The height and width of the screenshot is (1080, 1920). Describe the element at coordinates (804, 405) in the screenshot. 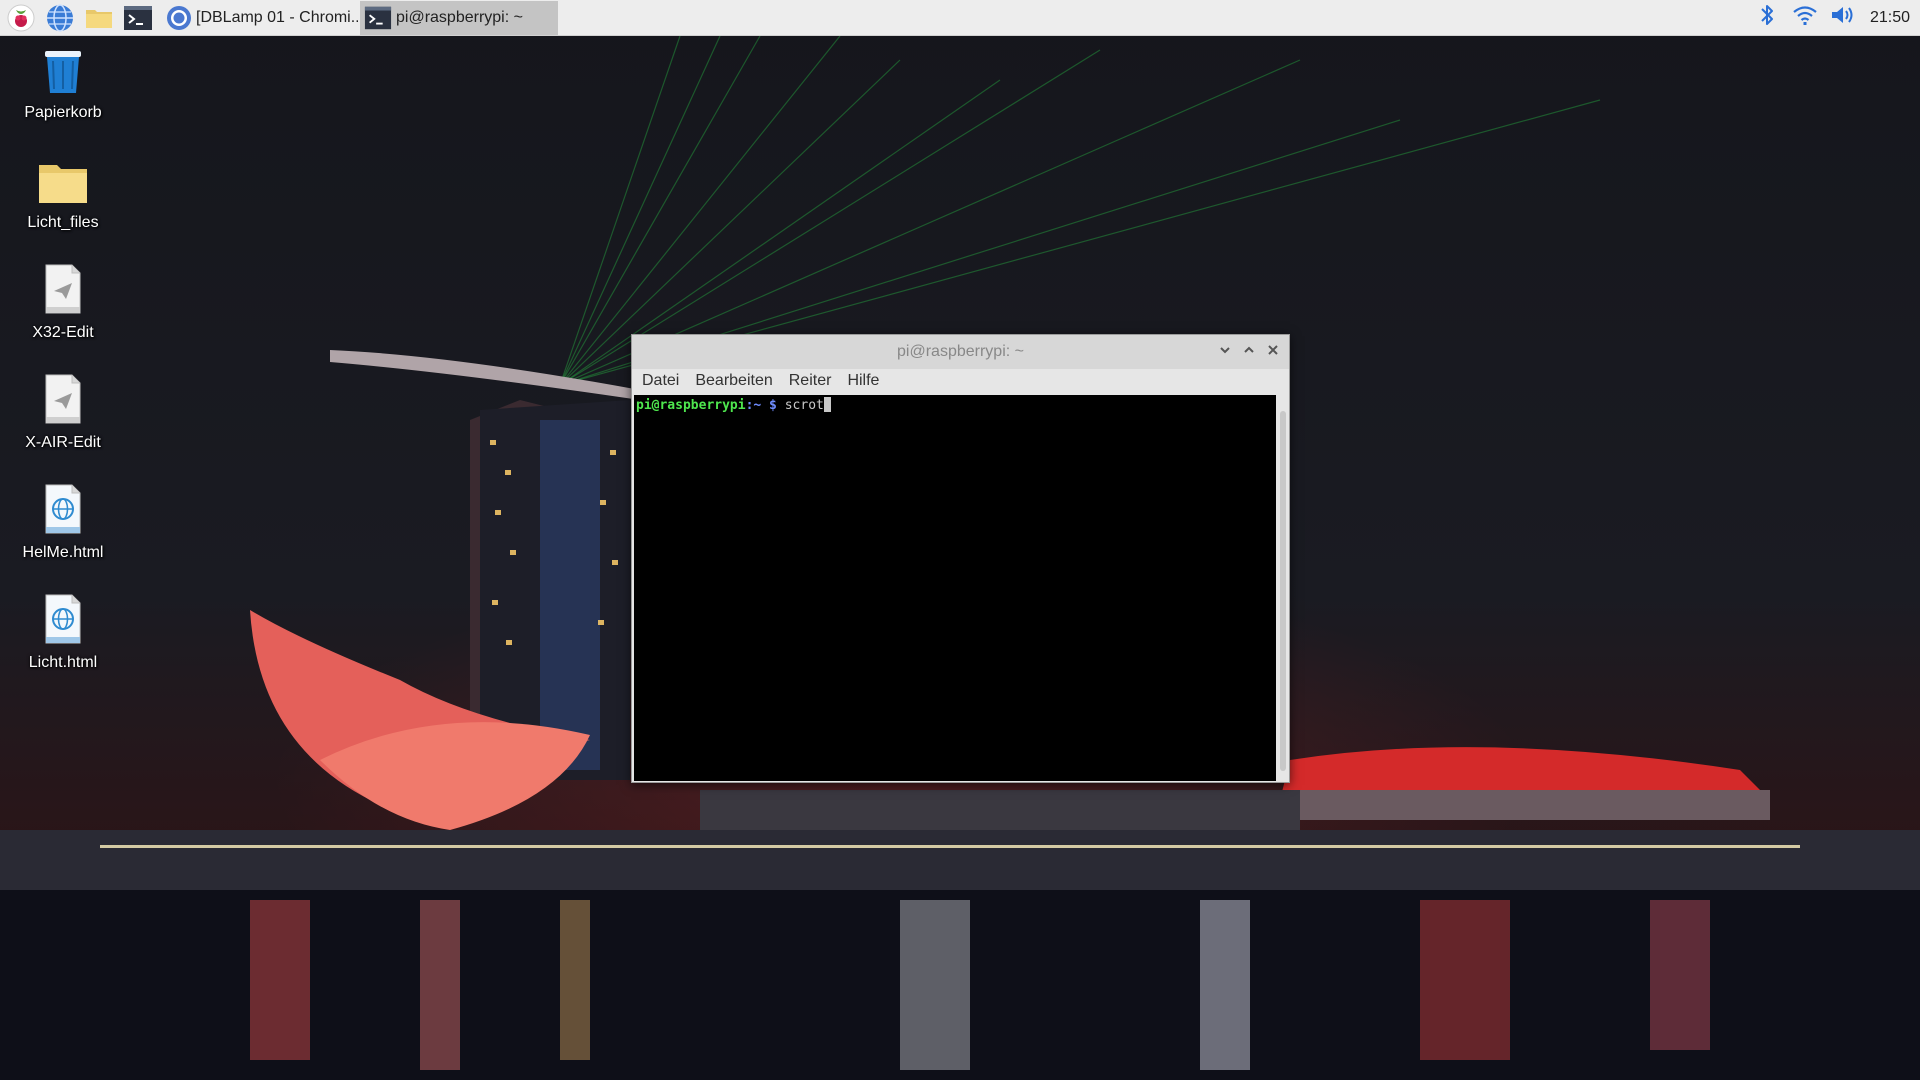

I see `command-text: scrot` at that location.